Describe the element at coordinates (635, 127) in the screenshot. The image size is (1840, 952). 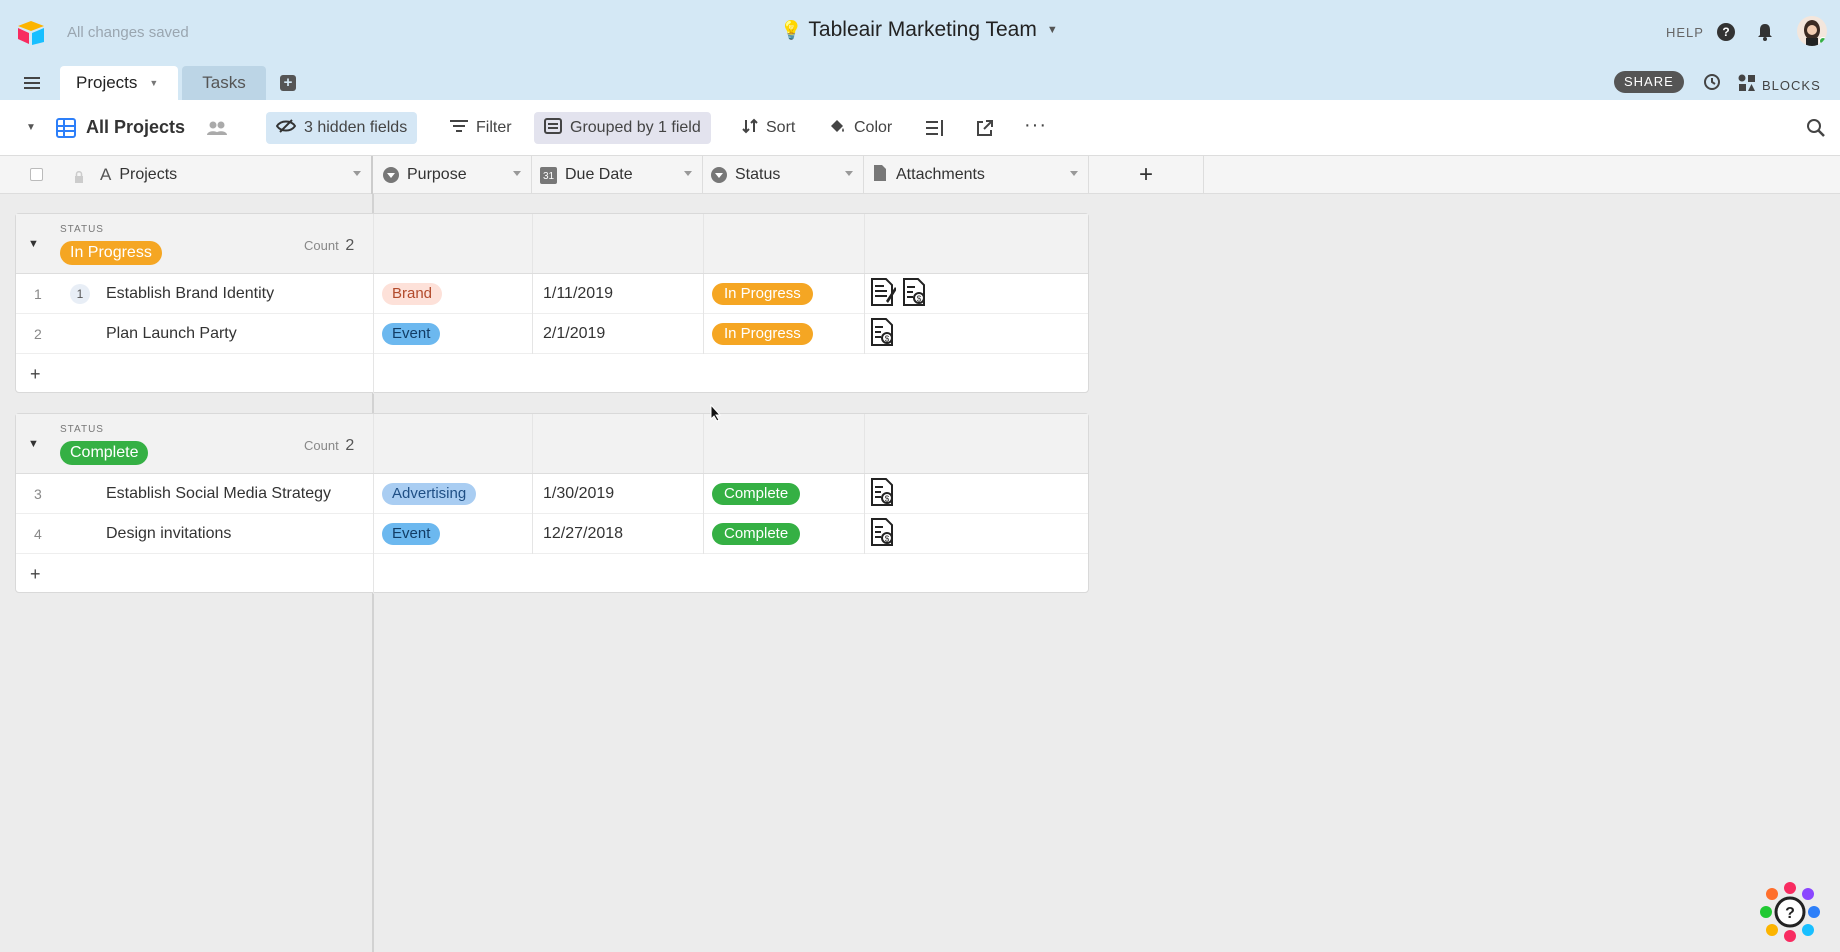
I see `group-label: Grouped by 1 field` at that location.